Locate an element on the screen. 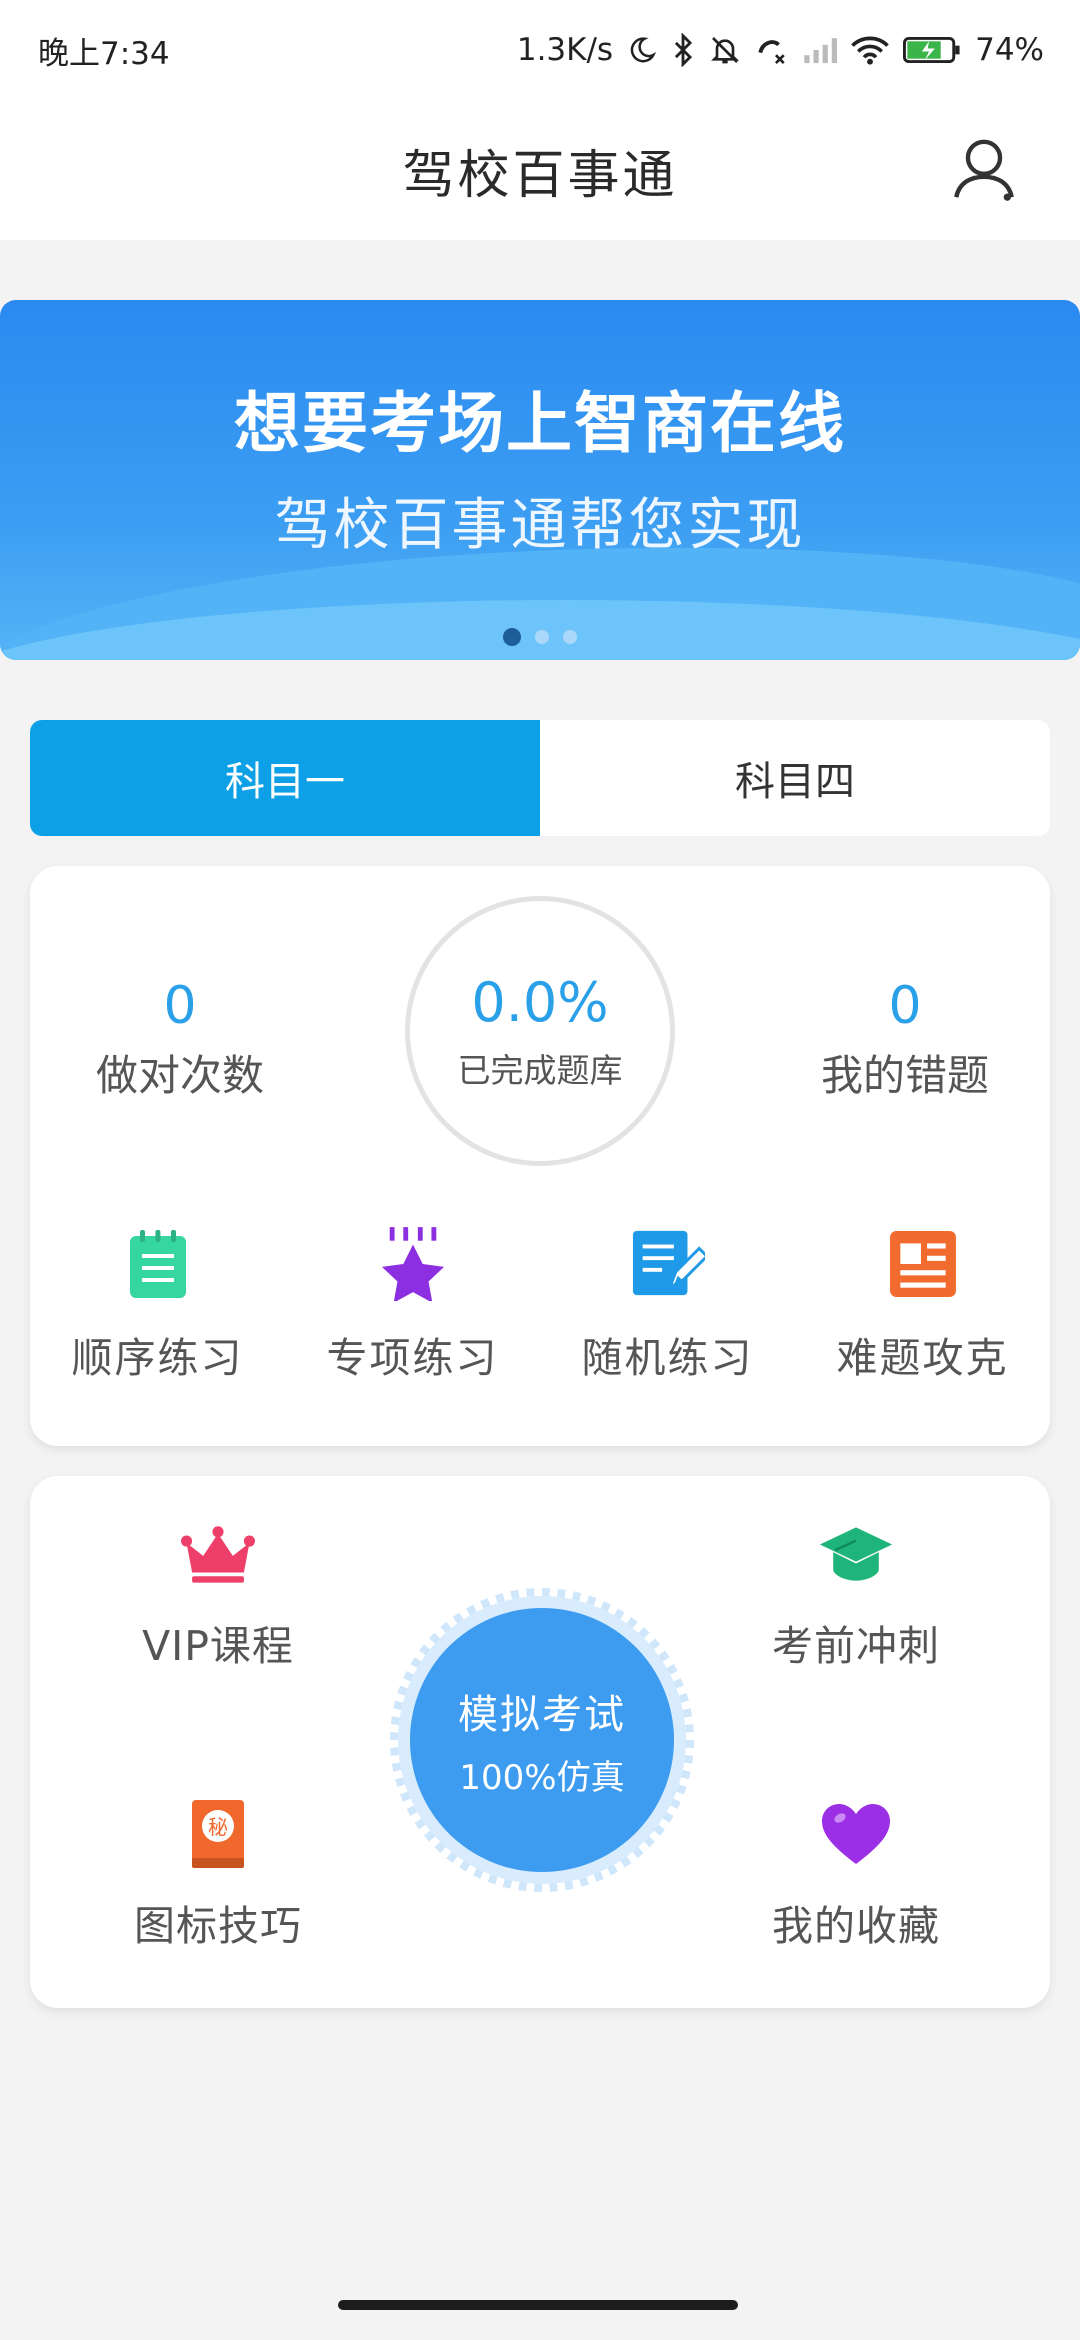 Image resolution: width=1080 pixels, height=2340 pixels. sequential-practice-button: 顺序练习 is located at coordinates (157, 1321).